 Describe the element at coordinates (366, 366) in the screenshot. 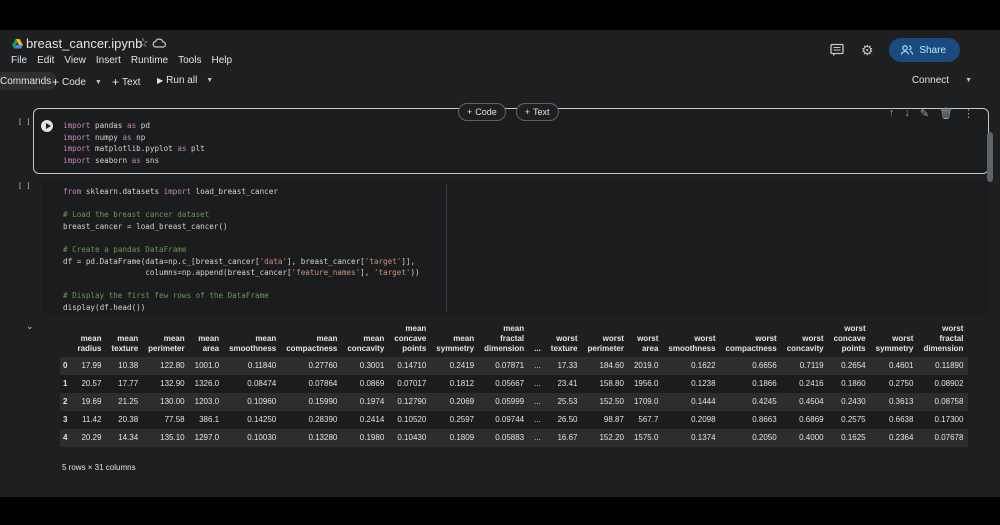

I see `table-cell: 0.3001` at that location.